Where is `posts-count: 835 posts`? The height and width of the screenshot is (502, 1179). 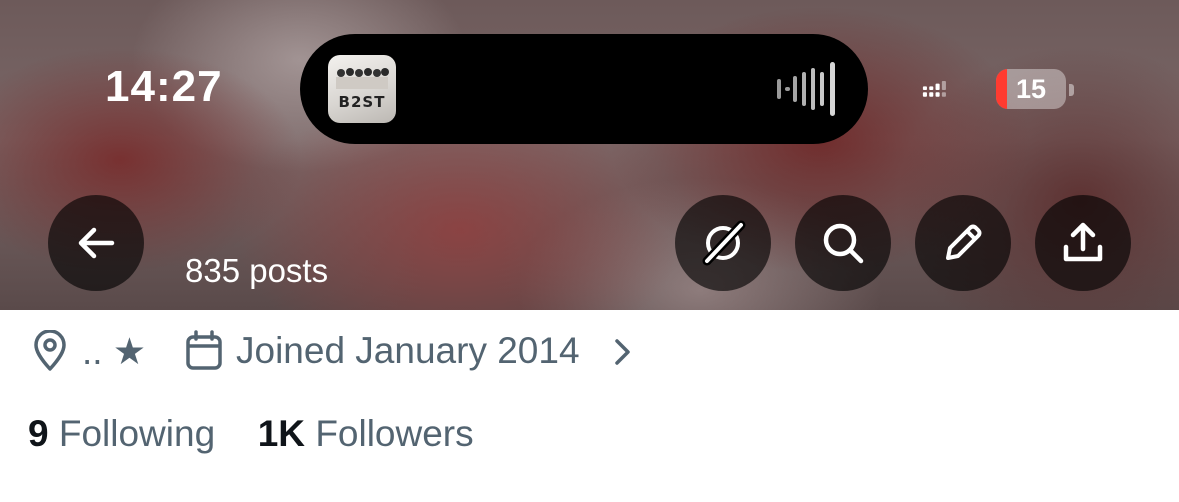 posts-count: 835 posts is located at coordinates (257, 270).